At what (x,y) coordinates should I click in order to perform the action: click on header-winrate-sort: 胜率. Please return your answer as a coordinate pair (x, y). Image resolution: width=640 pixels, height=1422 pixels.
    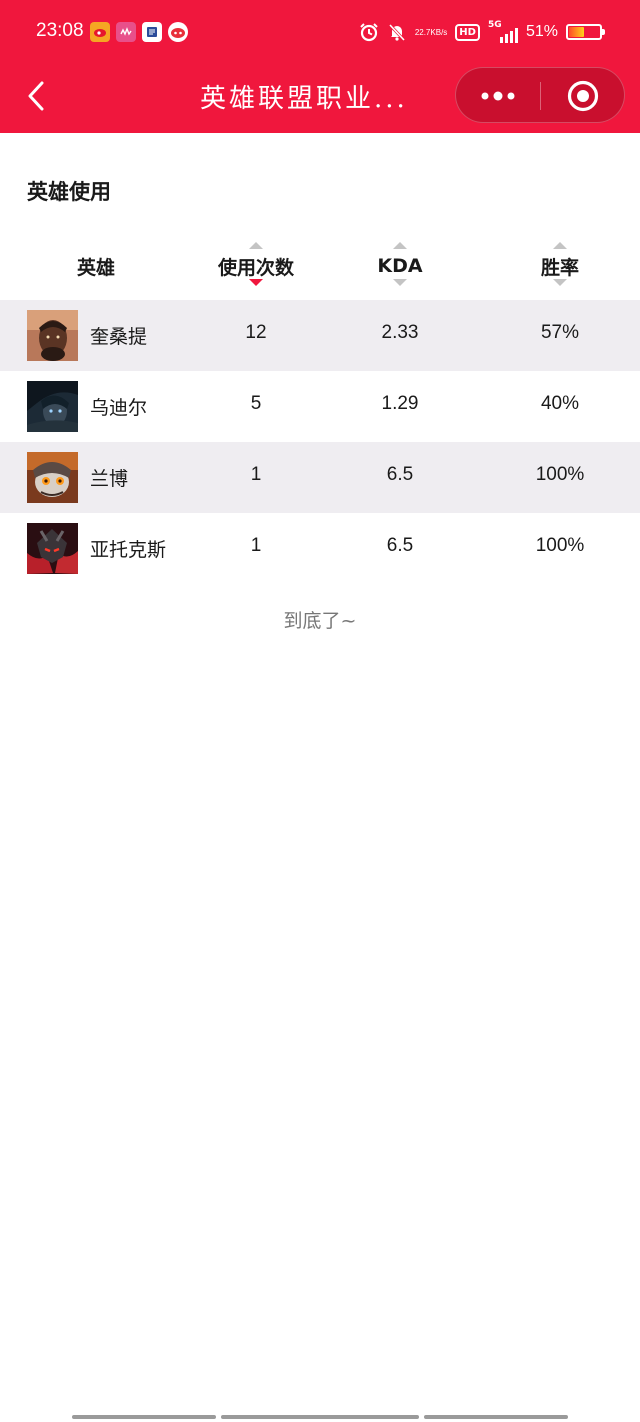
    Looking at the image, I should click on (560, 266).